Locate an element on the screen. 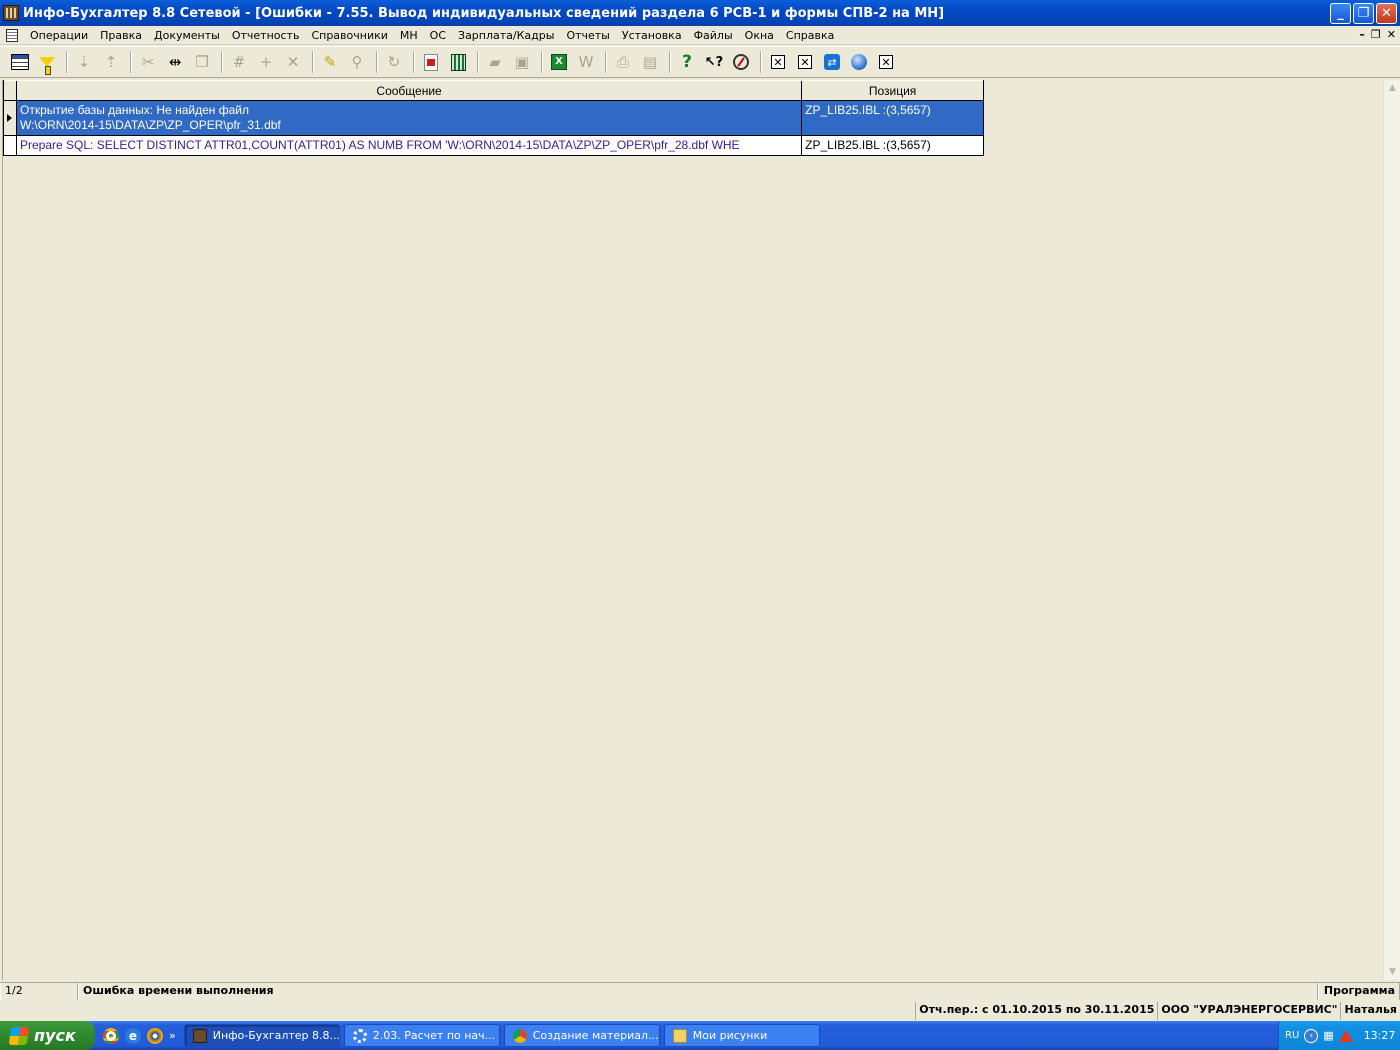 The image size is (1400, 1050). taskbar-item-pictures: Мои рисунки is located at coordinates (741, 1035).